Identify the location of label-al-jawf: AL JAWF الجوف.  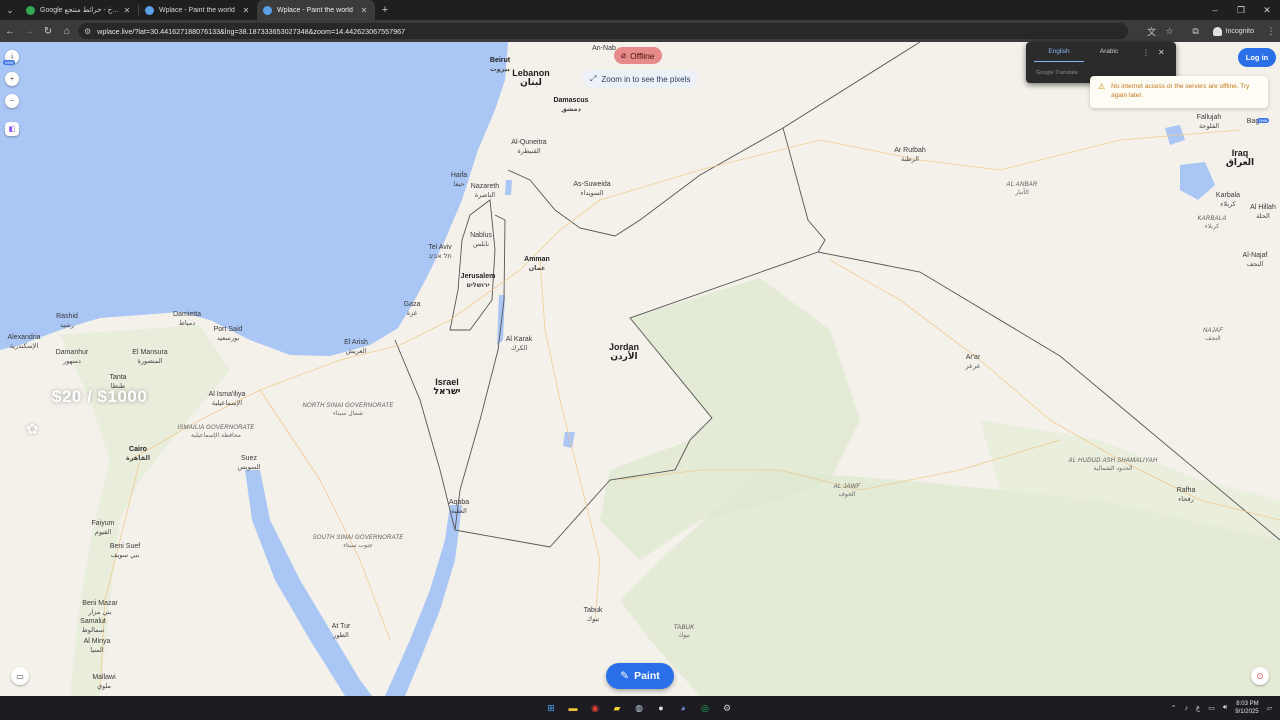
(847, 491).